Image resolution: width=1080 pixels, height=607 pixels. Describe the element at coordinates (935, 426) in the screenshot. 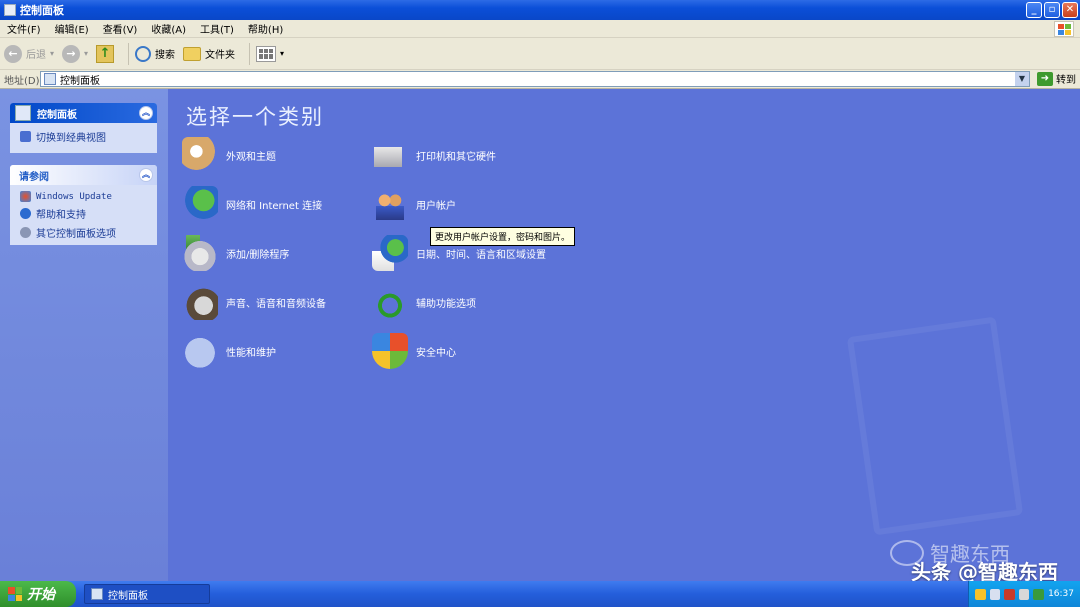

I see `control-panel-watermark-icon` at that location.